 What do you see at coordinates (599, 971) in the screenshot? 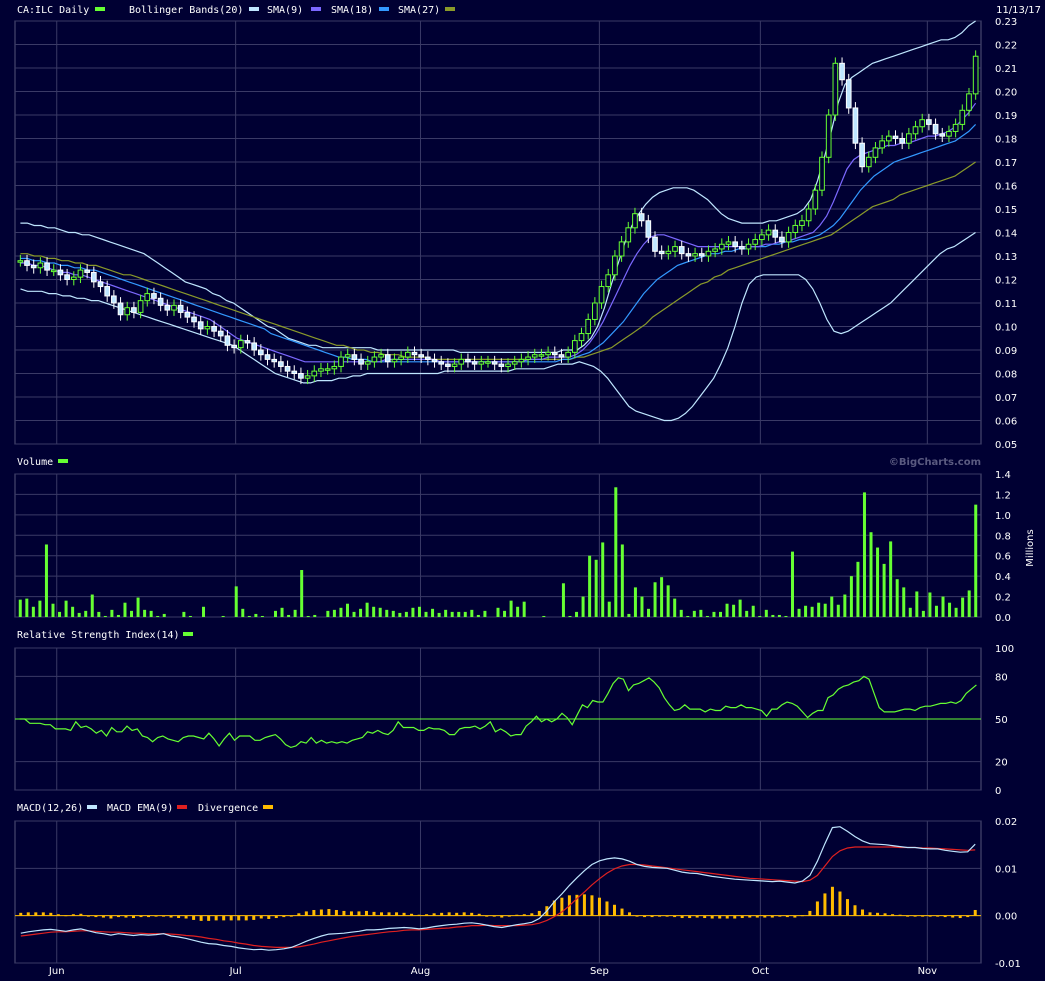
I see `x-tick-label: Sep` at bounding box center [599, 971].